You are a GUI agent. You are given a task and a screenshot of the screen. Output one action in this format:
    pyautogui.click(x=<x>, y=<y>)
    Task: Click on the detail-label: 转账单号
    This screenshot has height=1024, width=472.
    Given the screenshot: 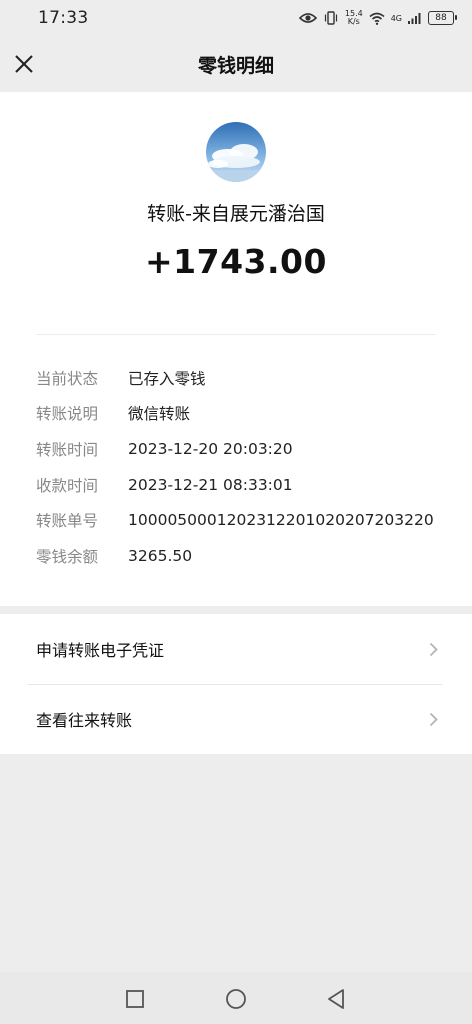 What is the action you would take?
    pyautogui.click(x=67, y=521)
    